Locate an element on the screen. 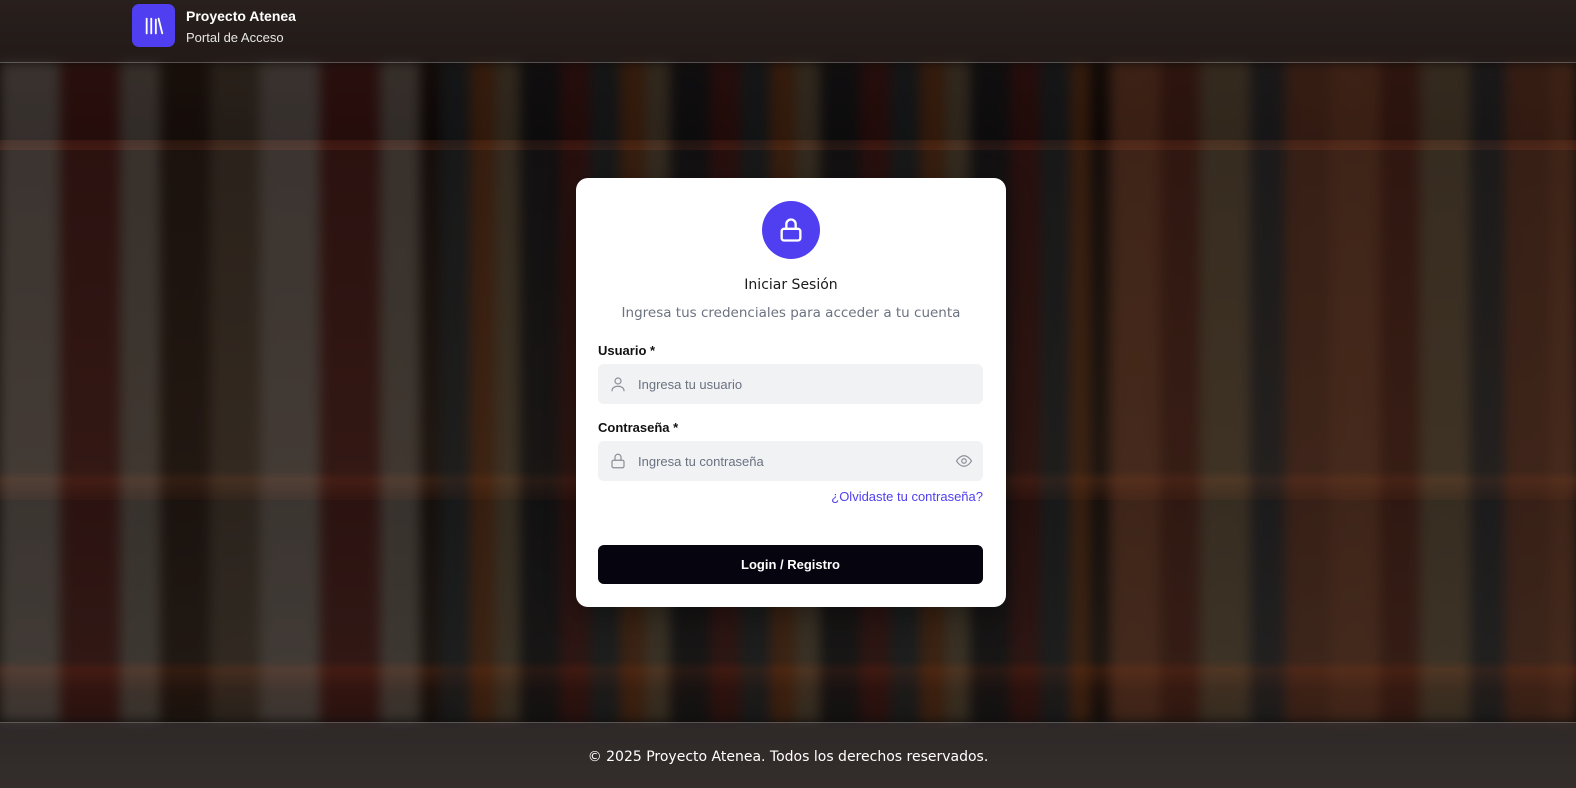 This screenshot has width=1576, height=788. top-header: Proyecto Atenea Portal de Acceso is located at coordinates (788, 31).